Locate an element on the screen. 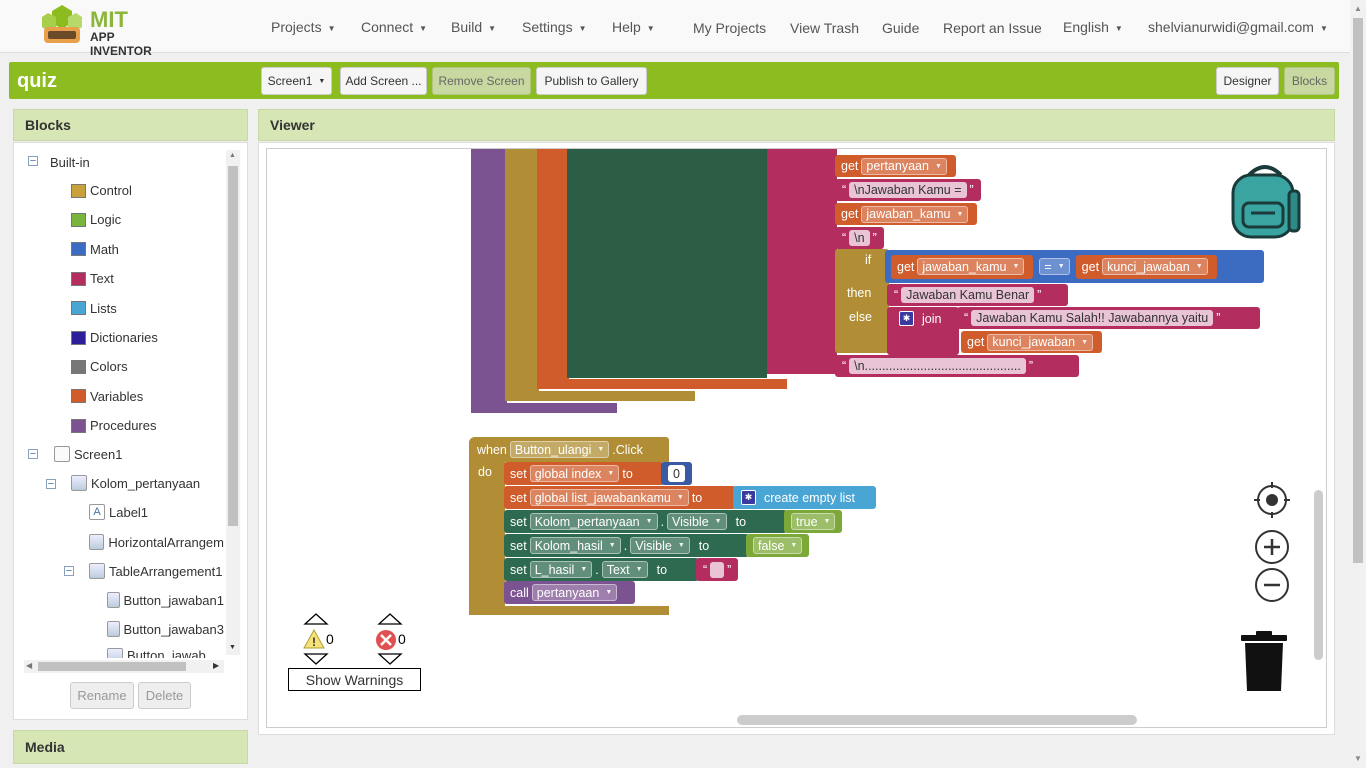 The height and width of the screenshot is (768, 1366). backpack-icon is located at coordinates (1265, 201).